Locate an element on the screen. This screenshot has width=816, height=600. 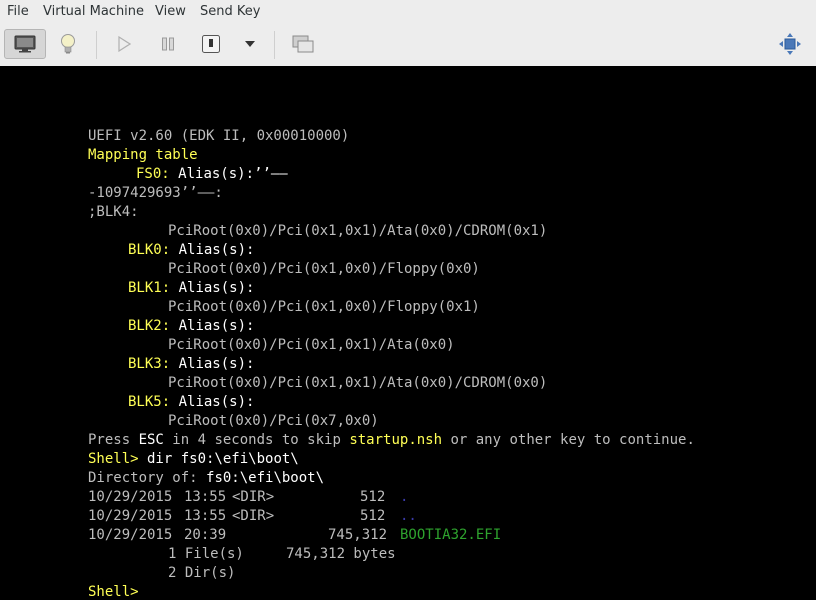
blk3-label: BLK3: is located at coordinates (149, 364).